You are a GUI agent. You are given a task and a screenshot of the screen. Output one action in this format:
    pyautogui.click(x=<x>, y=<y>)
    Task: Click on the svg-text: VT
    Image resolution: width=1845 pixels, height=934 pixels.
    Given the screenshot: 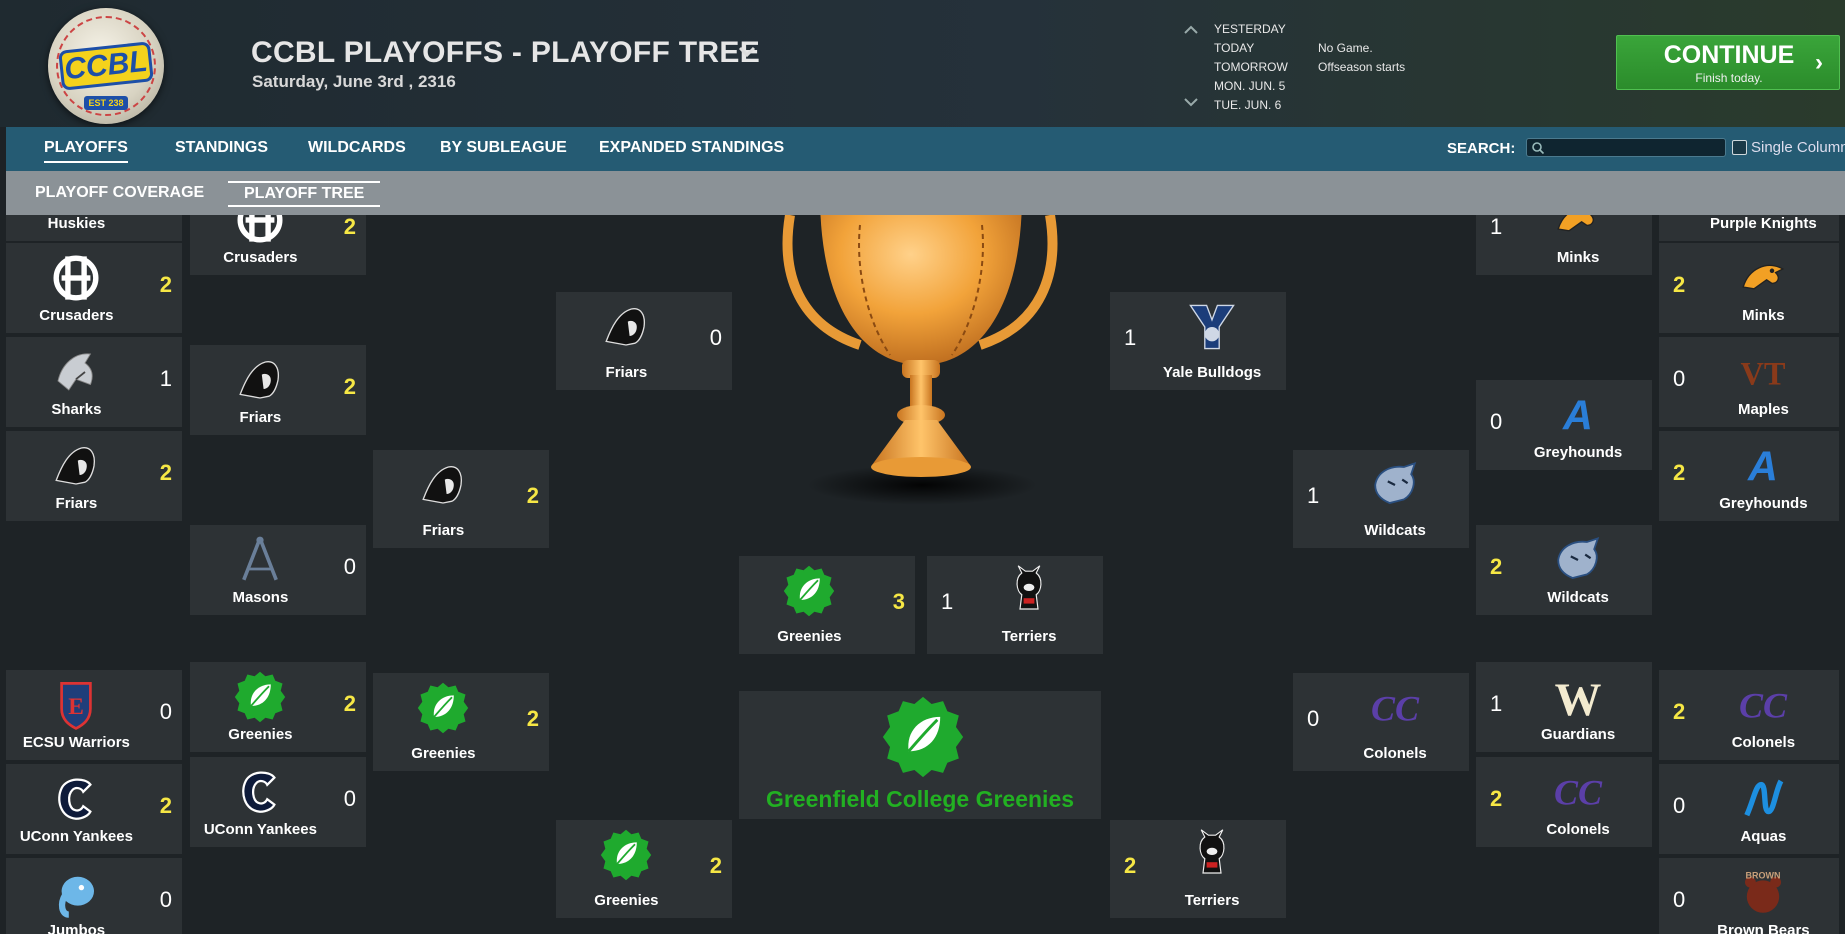 What is the action you would take?
    pyautogui.click(x=1763, y=375)
    